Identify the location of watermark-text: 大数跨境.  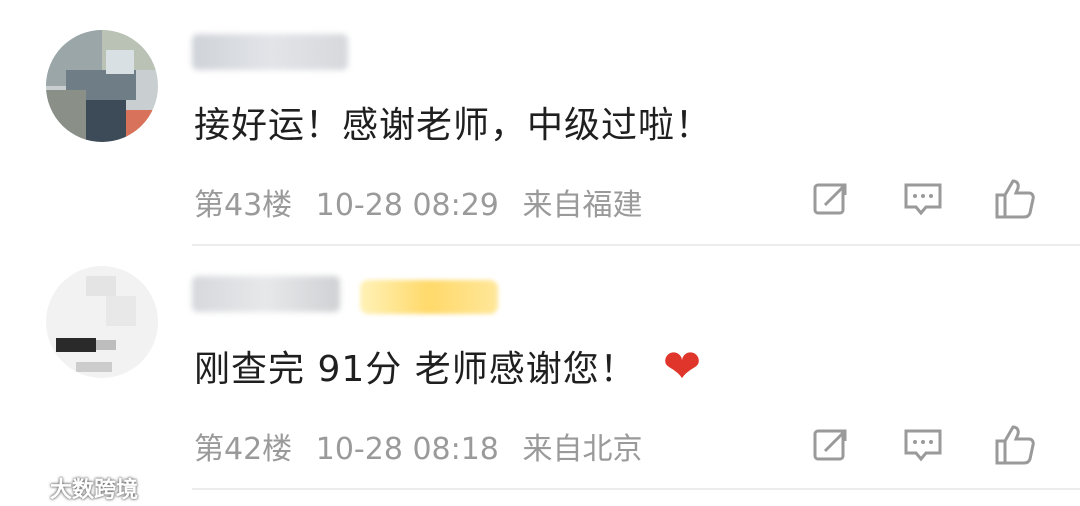
(94, 490).